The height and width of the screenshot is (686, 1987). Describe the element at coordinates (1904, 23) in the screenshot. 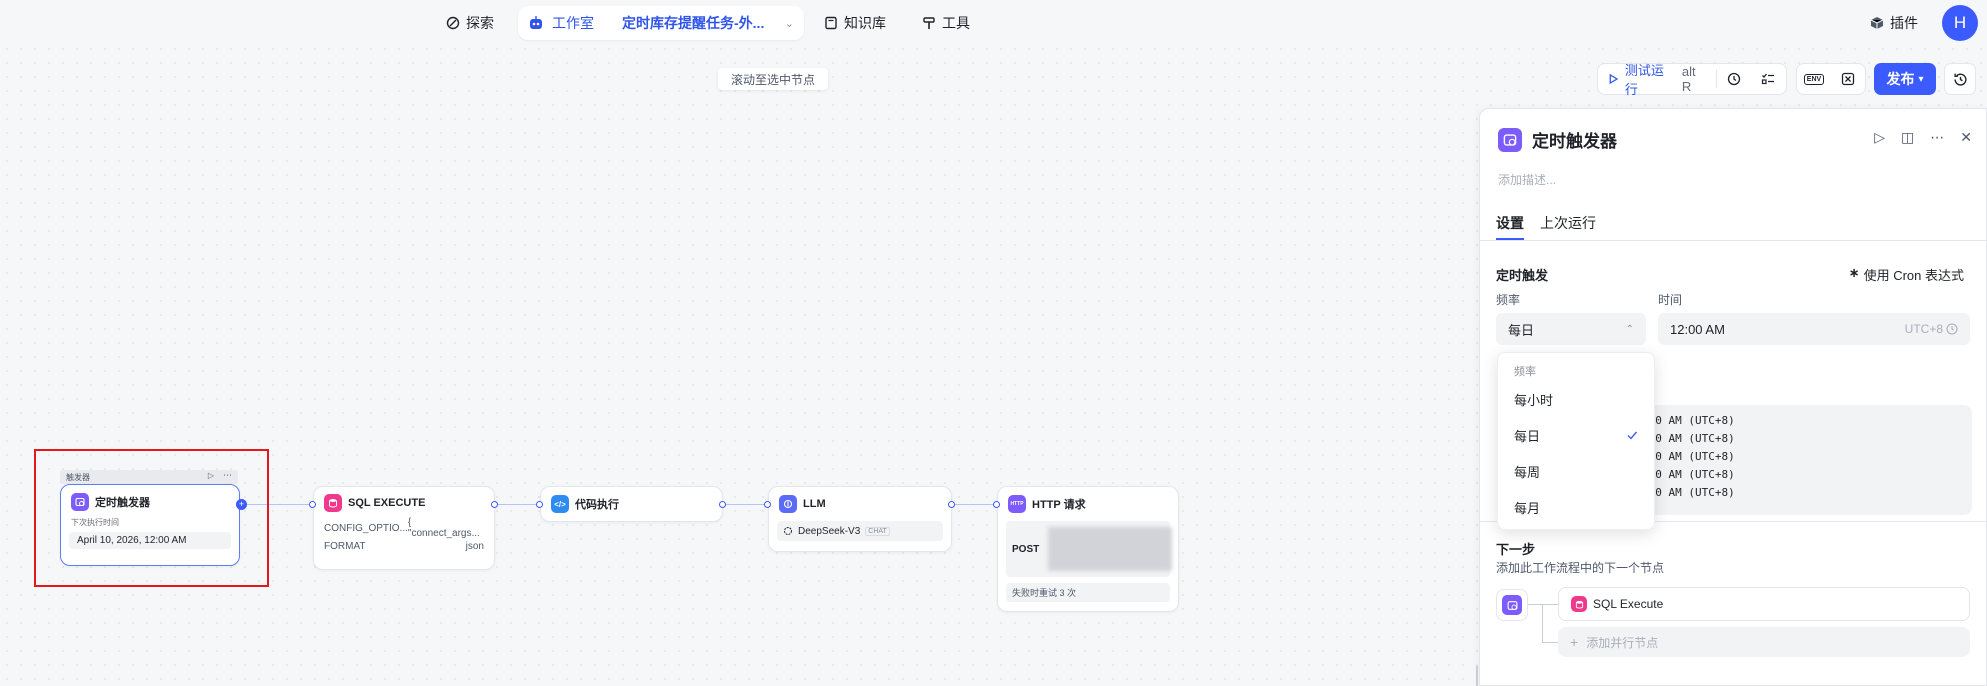

I see `nav-plugins-label: 插件` at that location.